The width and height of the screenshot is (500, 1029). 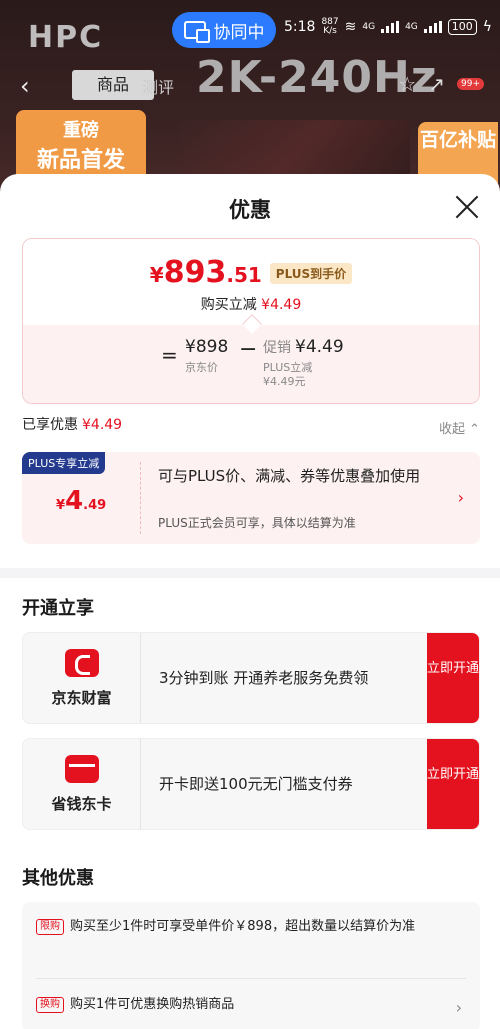 What do you see at coordinates (169, 355) in the screenshot?
I see `equals-sign: =` at bounding box center [169, 355].